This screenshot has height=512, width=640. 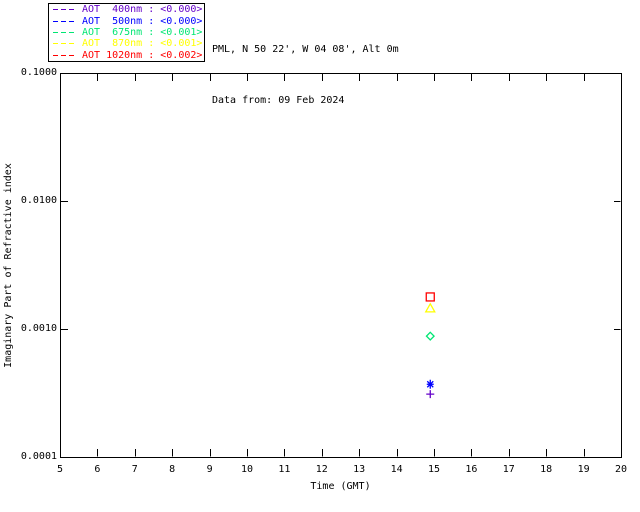 I want to click on y-tick-label: 0.1000, so click(x=38, y=72).